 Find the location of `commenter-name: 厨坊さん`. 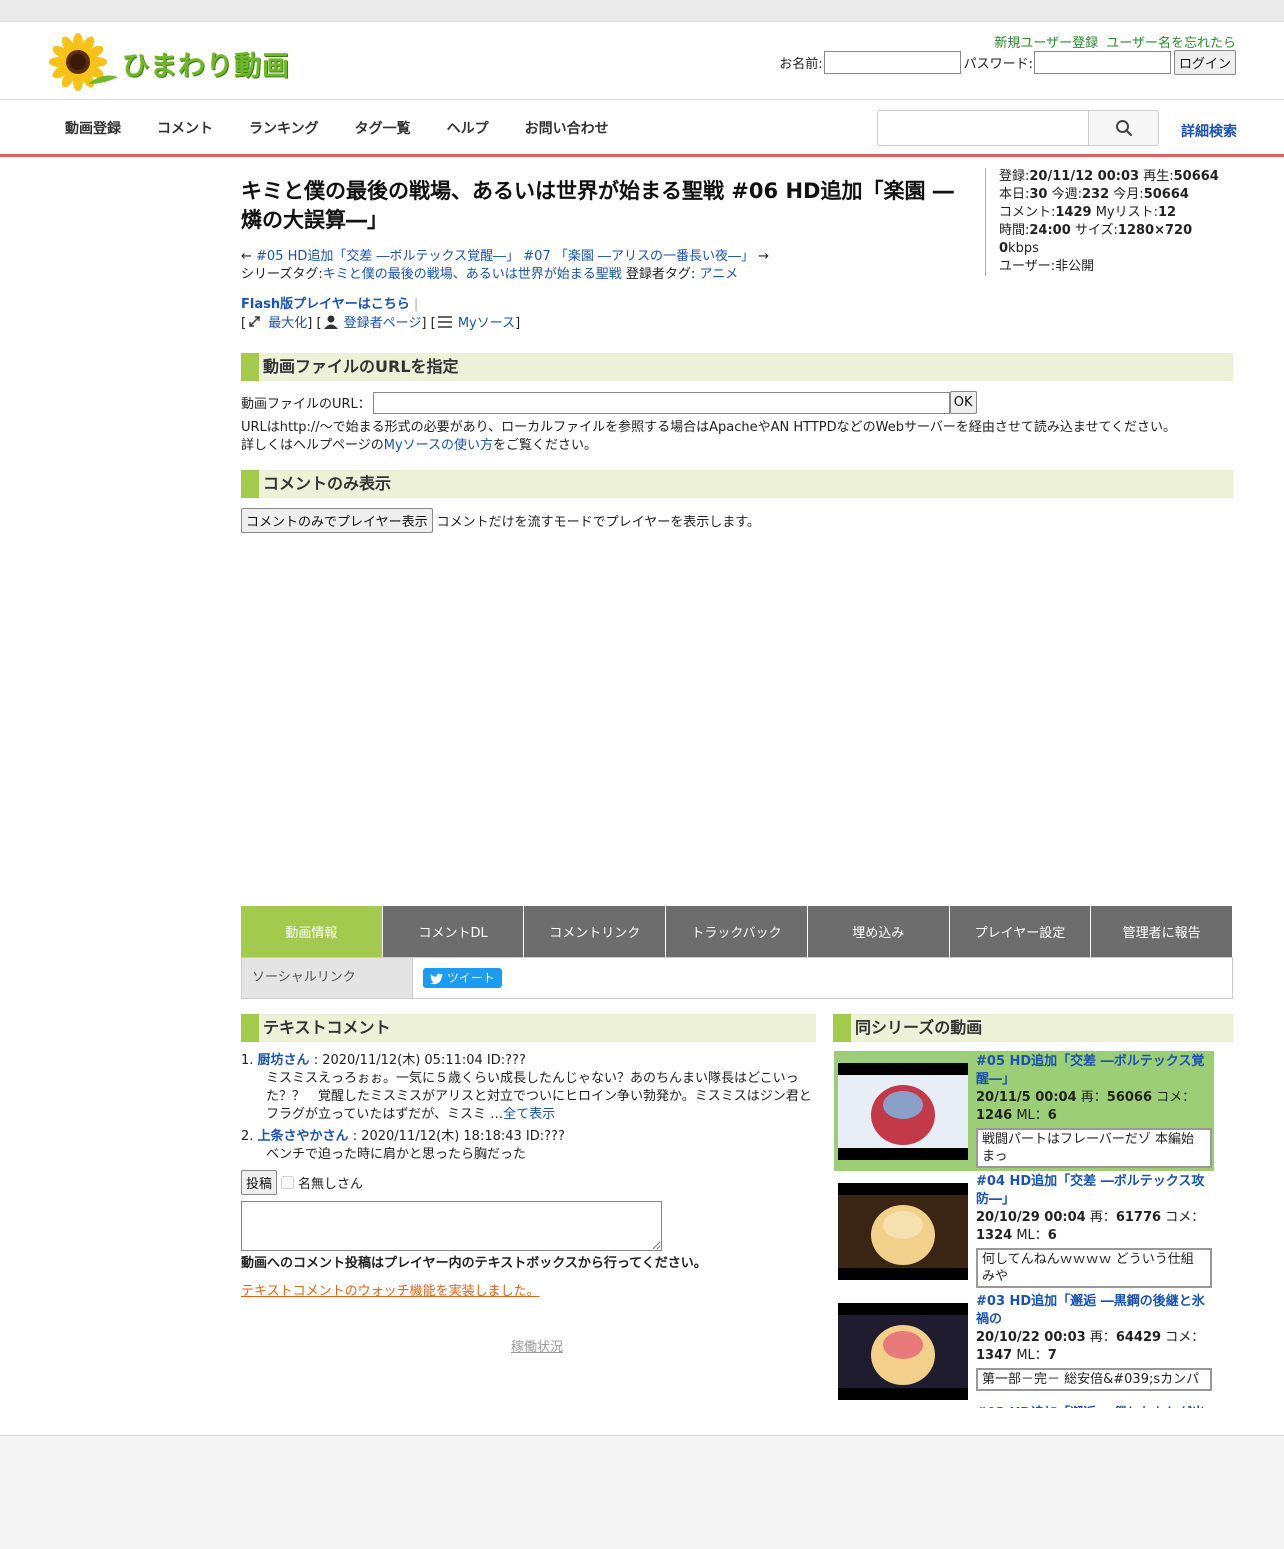

commenter-name: 厨坊さん is located at coordinates (284, 1060).